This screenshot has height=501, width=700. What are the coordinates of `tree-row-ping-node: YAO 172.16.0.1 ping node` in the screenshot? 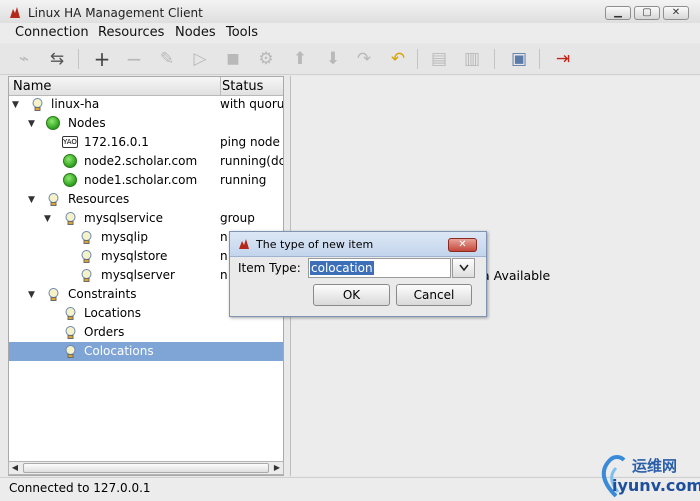 It's located at (146, 142).